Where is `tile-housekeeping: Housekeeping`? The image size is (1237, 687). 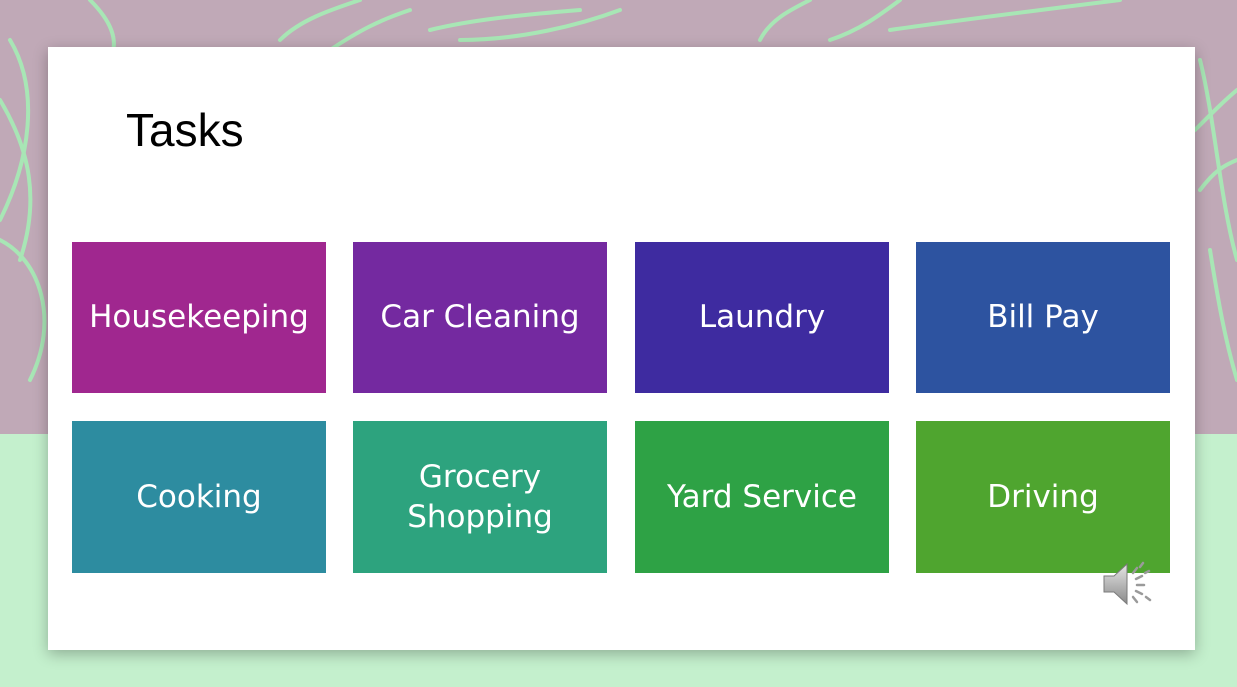 tile-housekeeping: Housekeeping is located at coordinates (199, 317).